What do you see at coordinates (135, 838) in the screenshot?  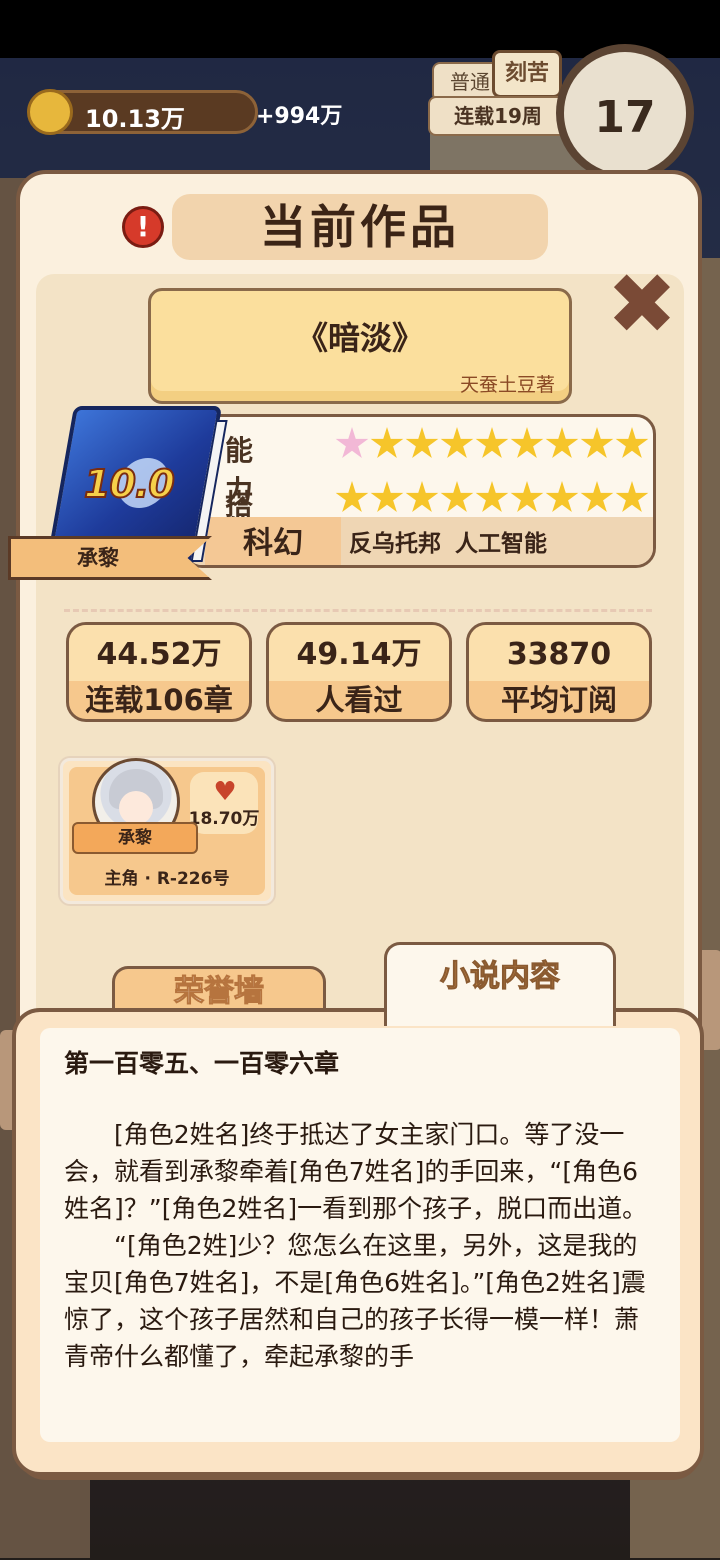 I see `character-name: 承黎` at bounding box center [135, 838].